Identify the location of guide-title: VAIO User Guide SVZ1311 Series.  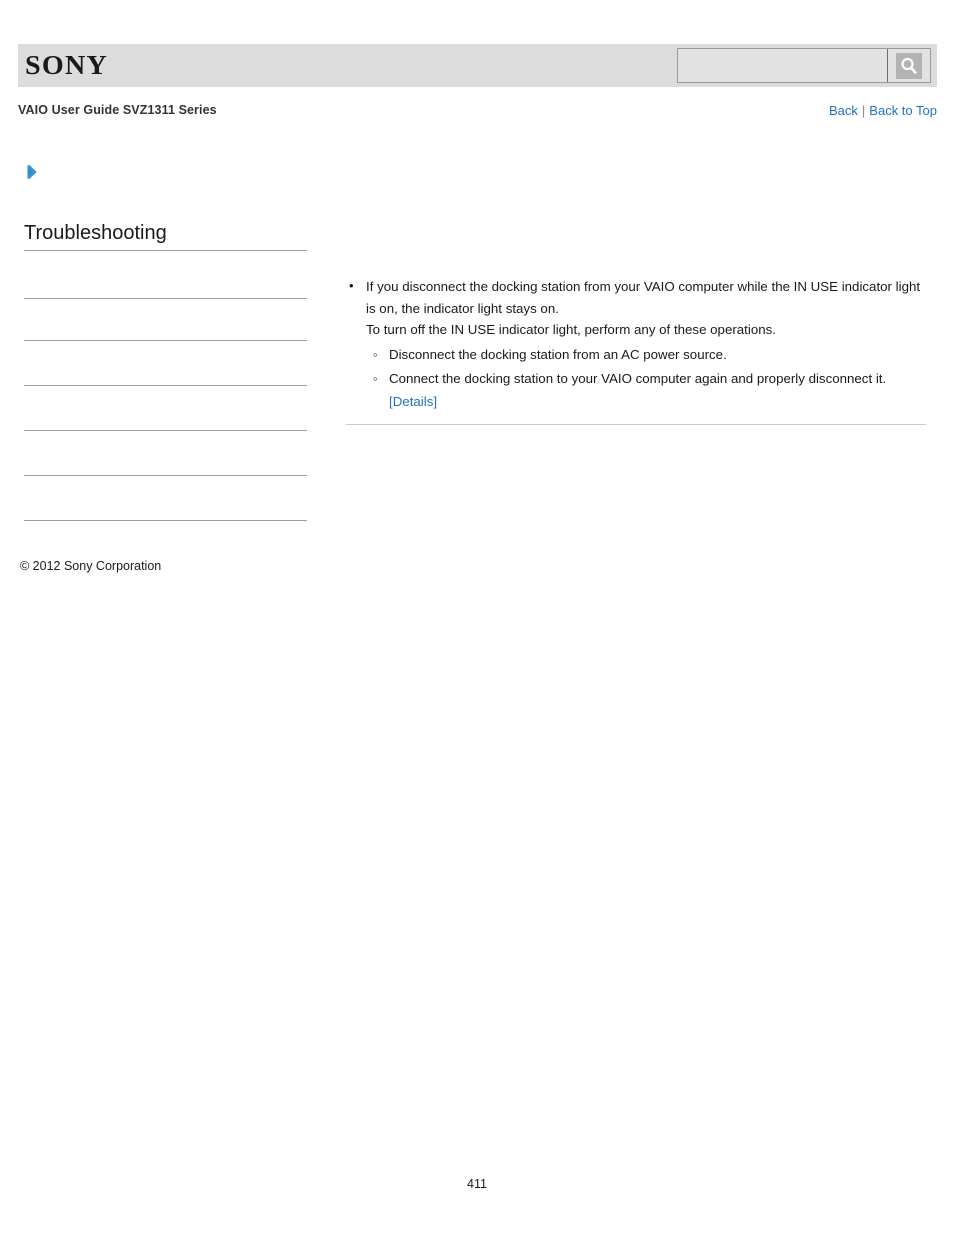
(117, 110).